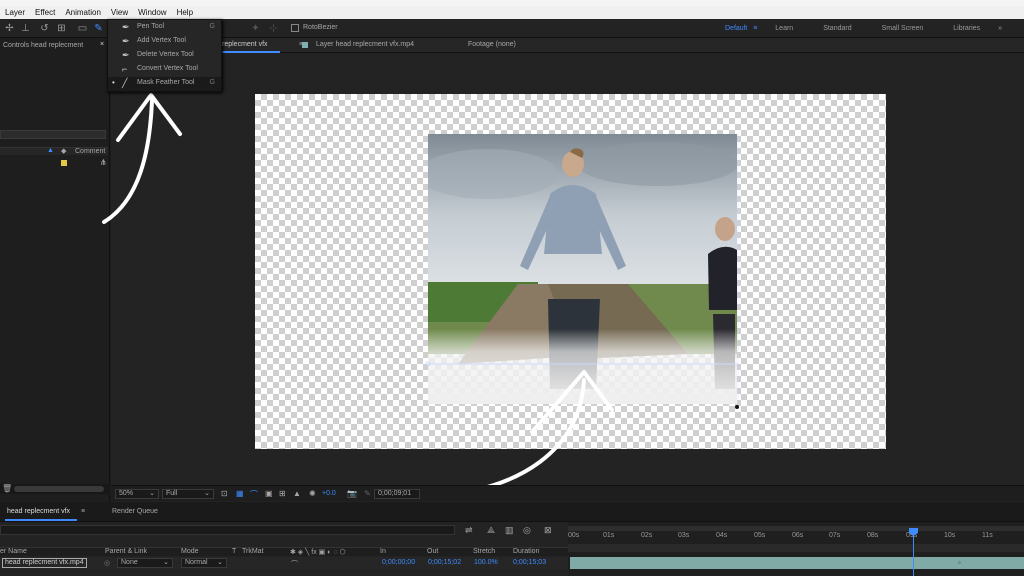  I want to click on menu-item-pen-tool: ✒ Pen Tool G, so click(164, 28).